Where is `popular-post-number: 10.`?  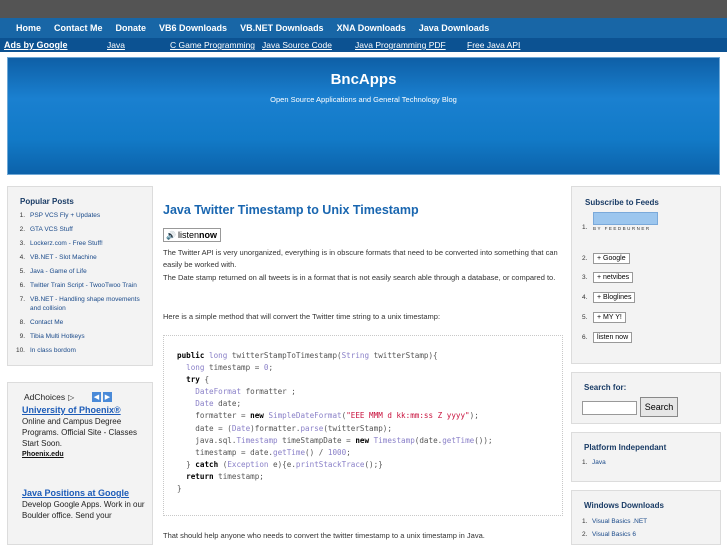 popular-post-number: 10. is located at coordinates (20, 350).